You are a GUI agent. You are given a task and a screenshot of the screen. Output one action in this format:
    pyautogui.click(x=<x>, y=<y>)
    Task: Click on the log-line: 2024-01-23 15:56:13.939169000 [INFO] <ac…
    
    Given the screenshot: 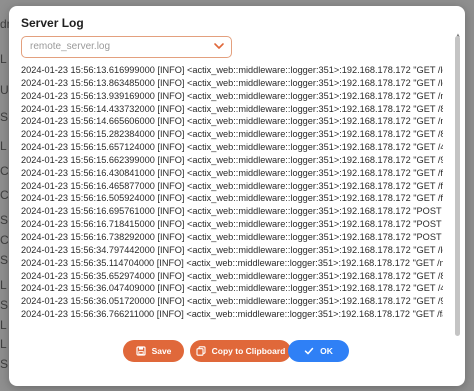 What is the action you would take?
    pyautogui.click(x=232, y=95)
    